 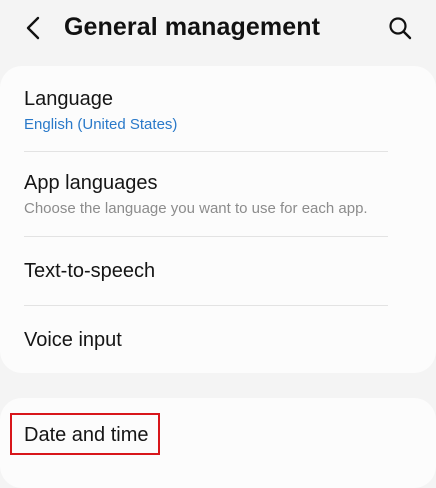 I want to click on item-title: App languages, so click(x=91, y=183).